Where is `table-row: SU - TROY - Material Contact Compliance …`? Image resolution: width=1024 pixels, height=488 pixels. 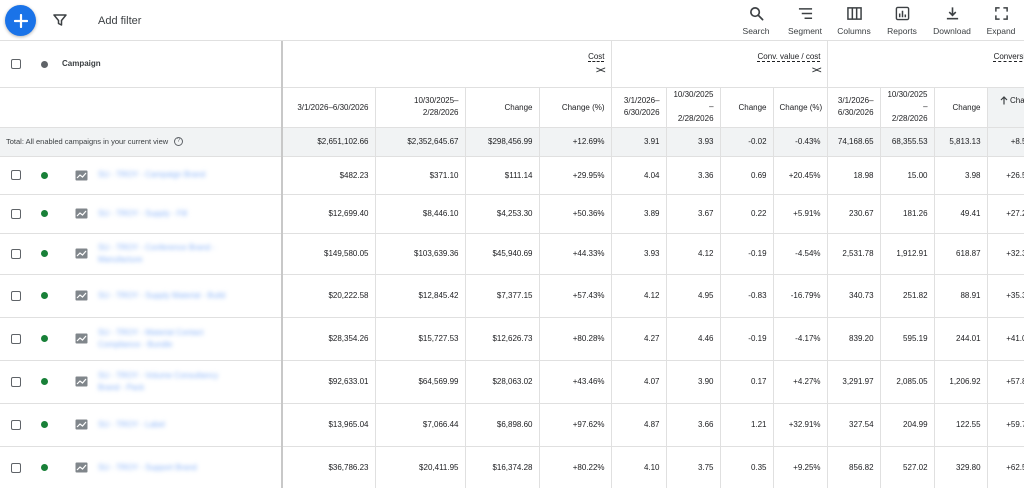
table-row: SU - TROY - Material Contact Compliance … is located at coordinates (512, 339).